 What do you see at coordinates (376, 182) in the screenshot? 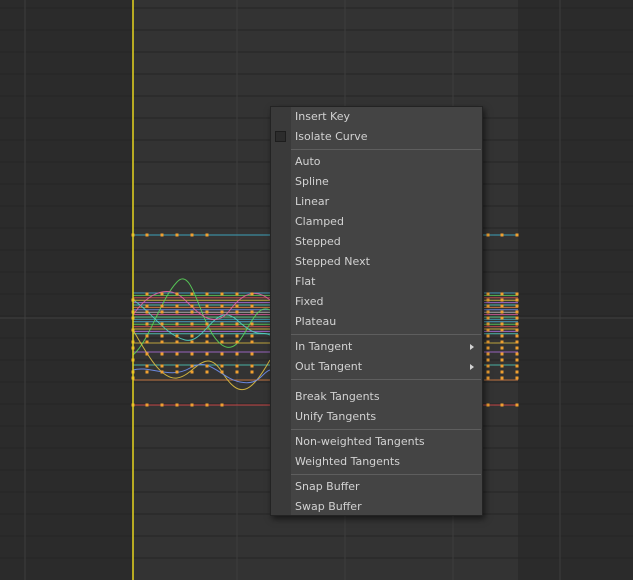
I see `menu-item-spline: Spline` at bounding box center [376, 182].